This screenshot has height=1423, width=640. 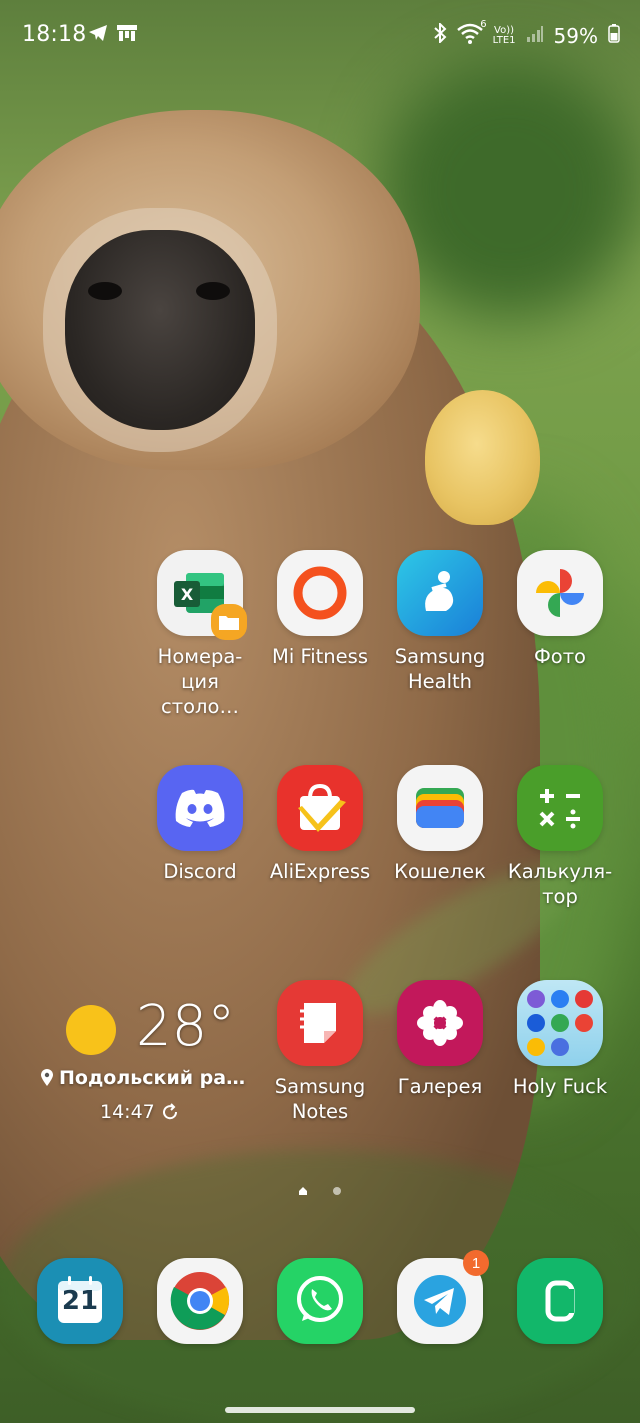 I want to click on yellow-rose, so click(x=482, y=457).